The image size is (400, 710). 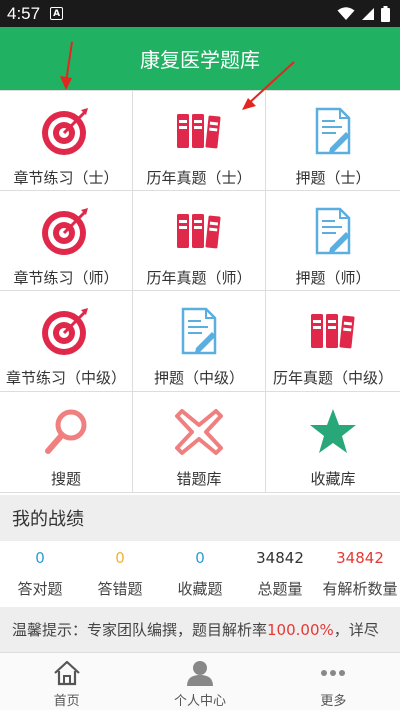 I want to click on menu-item-label: 历年真题（士）, so click(x=199, y=178).